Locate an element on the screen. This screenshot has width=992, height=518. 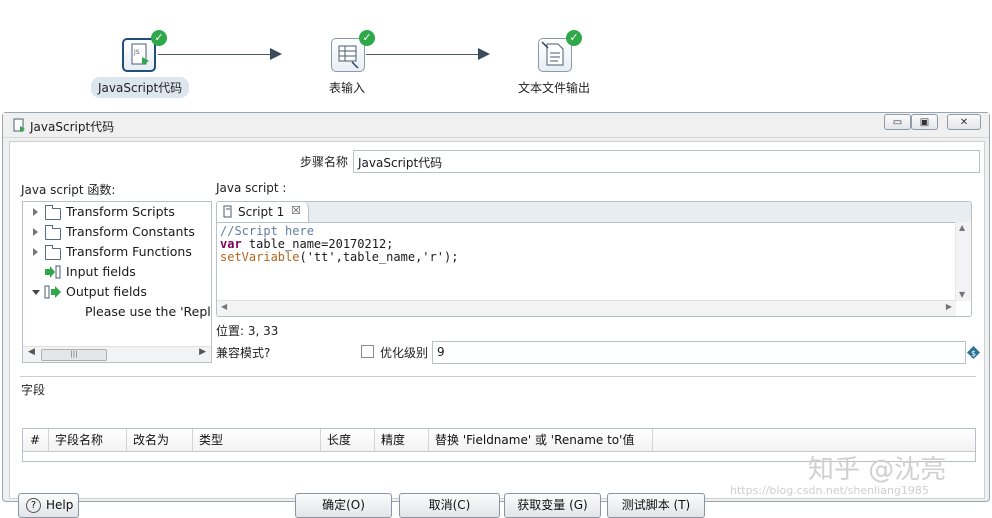
code-token: var is located at coordinates (231, 244).